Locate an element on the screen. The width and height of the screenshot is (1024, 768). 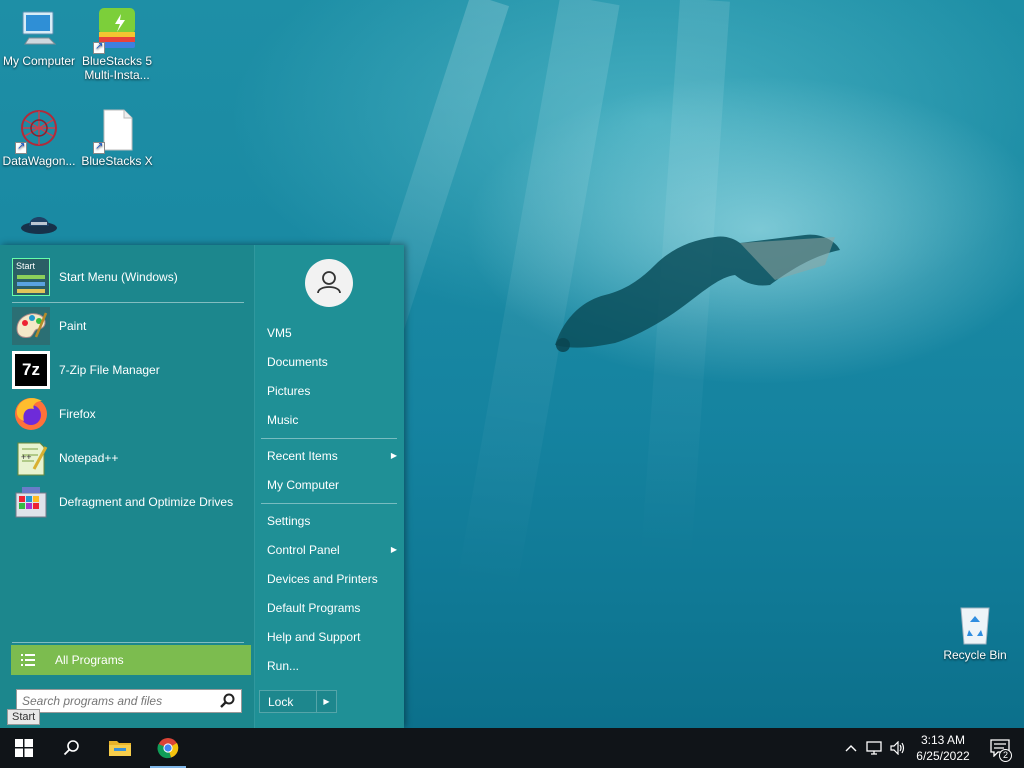
chevron-up-icon is located at coordinates (851, 748).